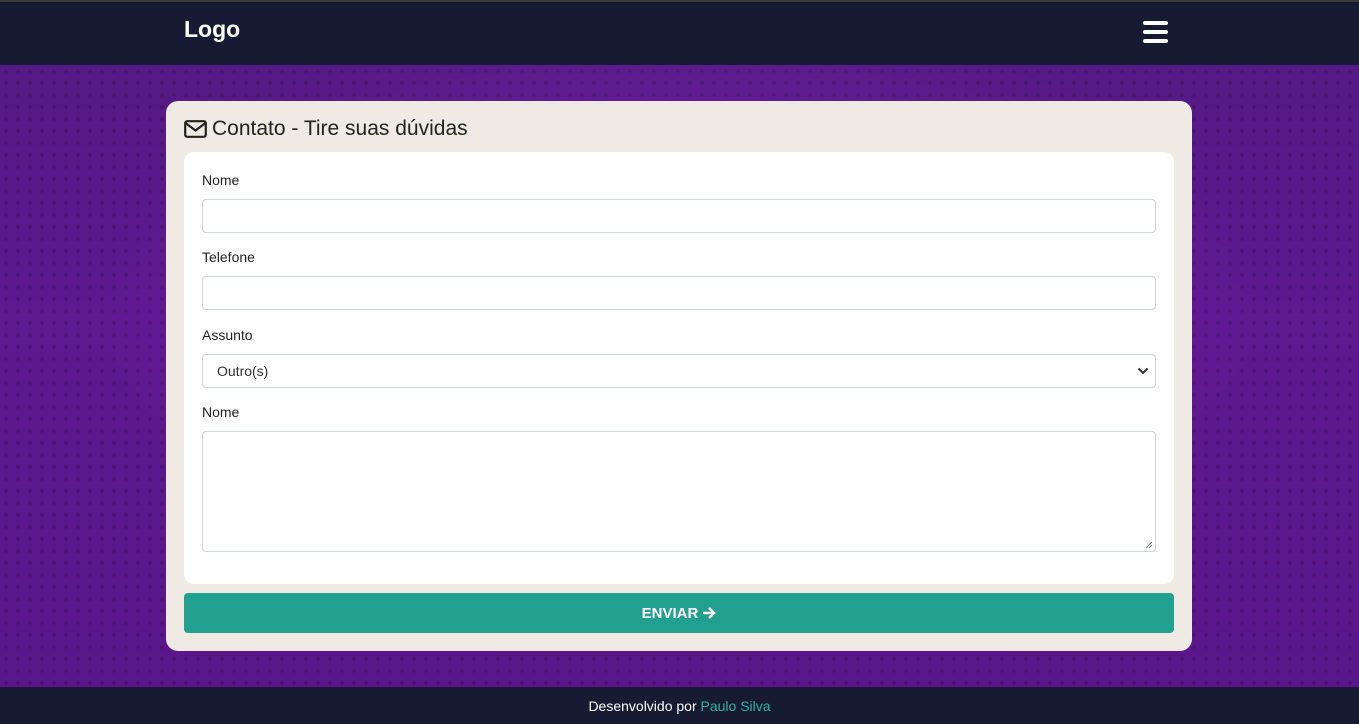 Image resolution: width=1359 pixels, height=724 pixels. What do you see at coordinates (1149, 545) in the screenshot?
I see `resize-grip-icon` at bounding box center [1149, 545].